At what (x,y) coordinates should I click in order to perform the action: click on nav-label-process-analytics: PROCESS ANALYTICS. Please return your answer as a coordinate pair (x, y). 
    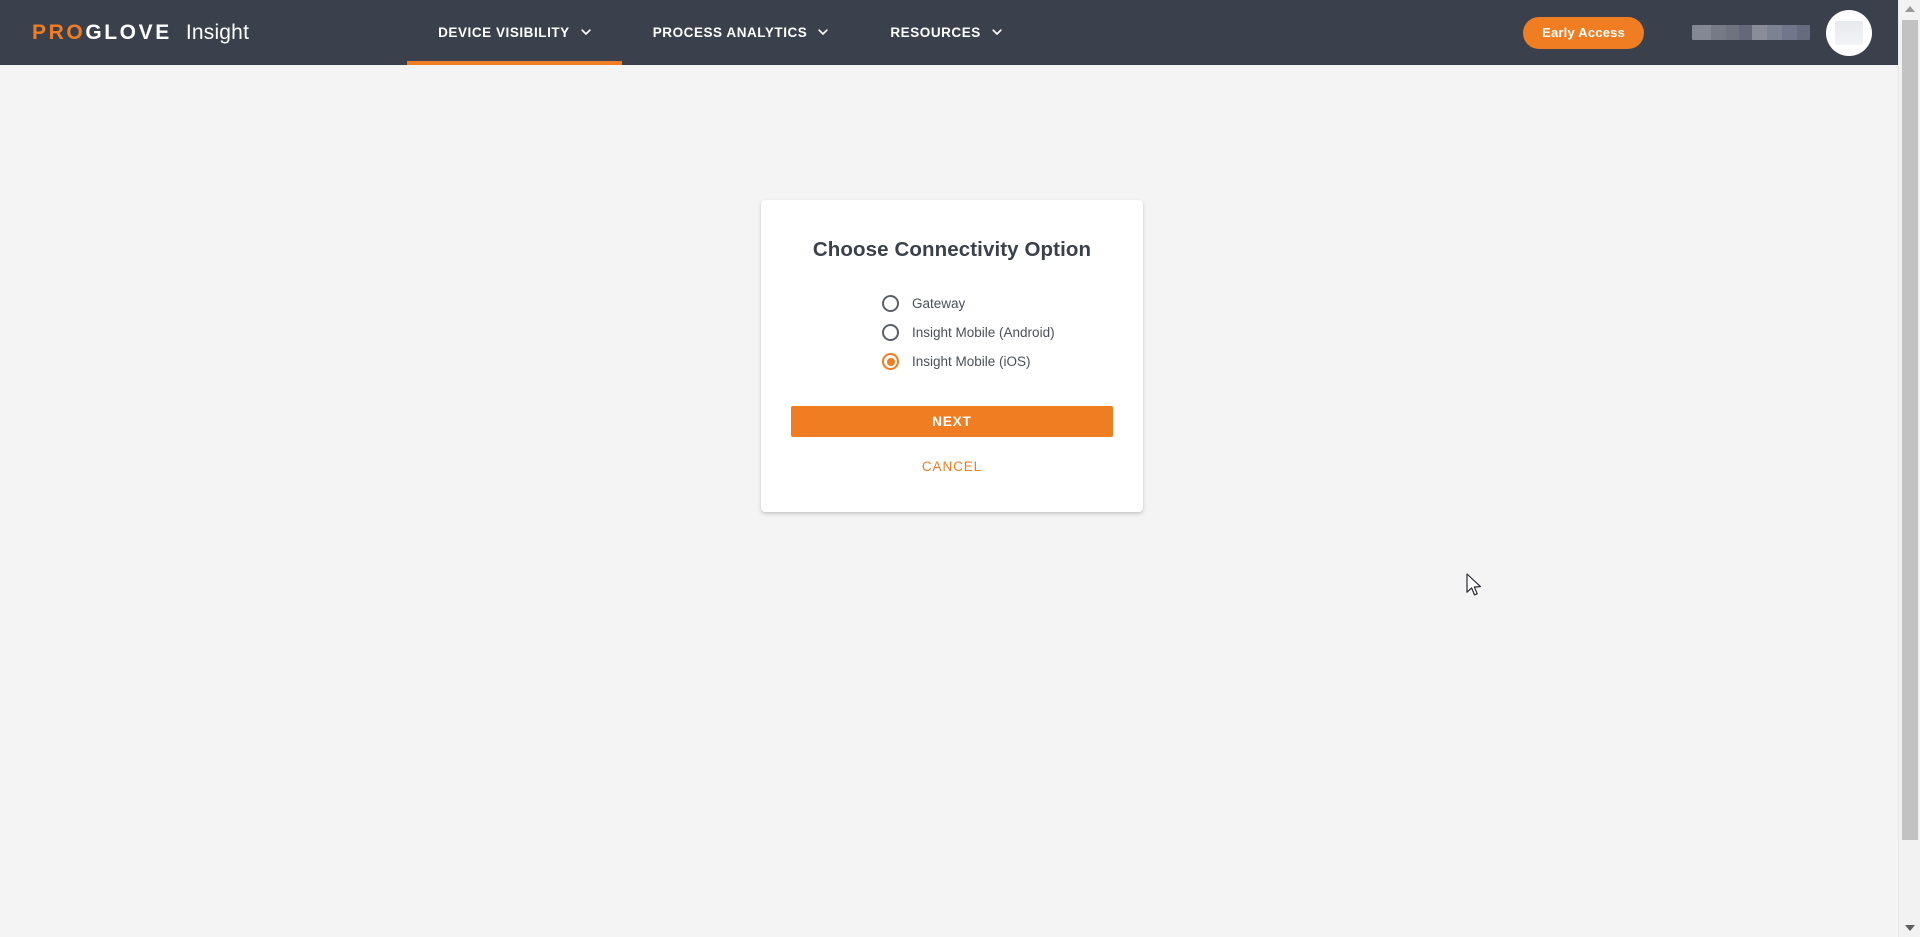
    Looking at the image, I should click on (730, 32).